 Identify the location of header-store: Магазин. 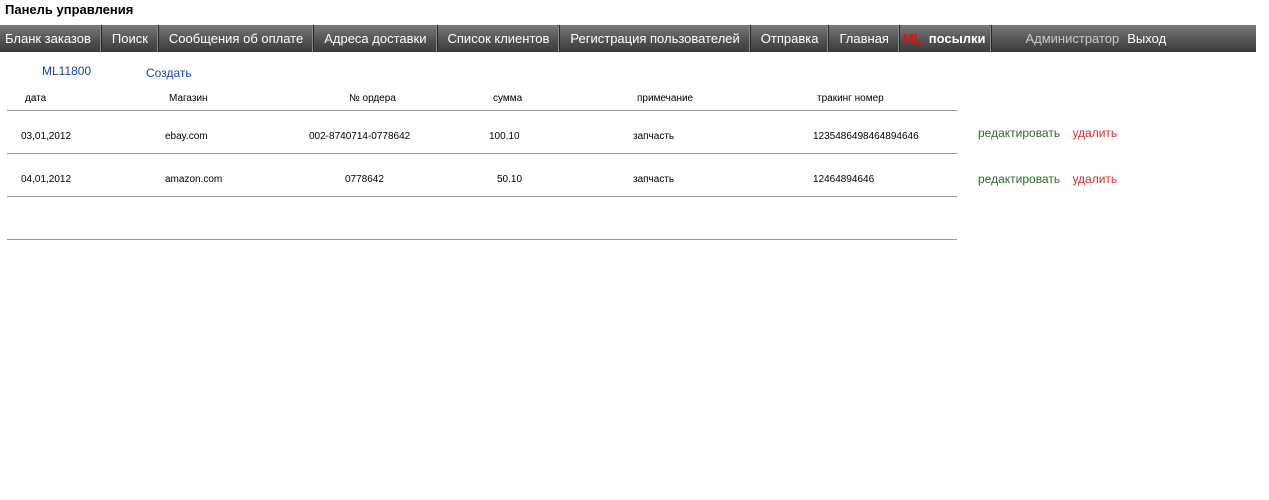
(188, 98).